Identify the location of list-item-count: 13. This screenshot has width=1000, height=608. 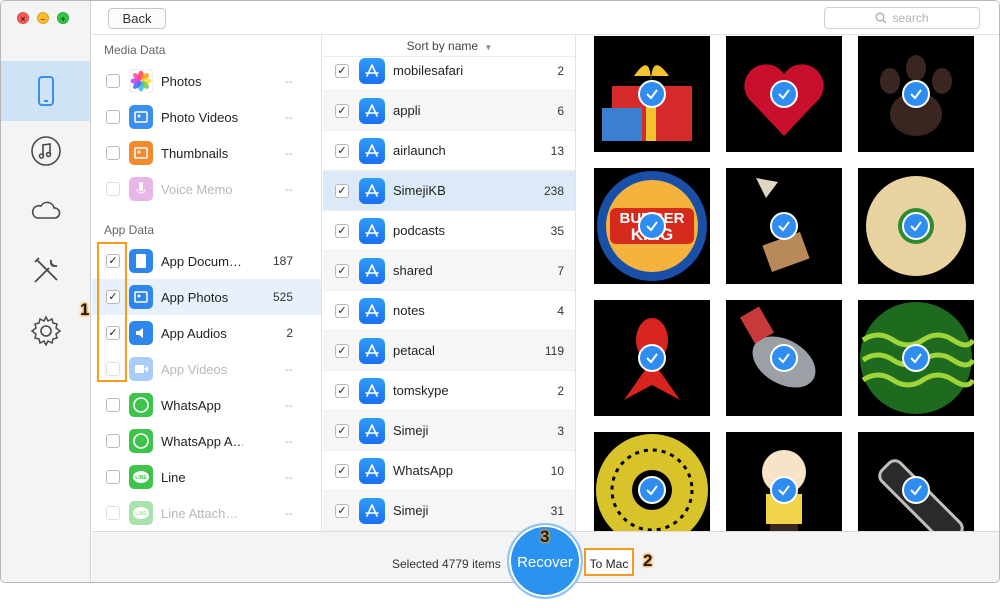
(557, 150).